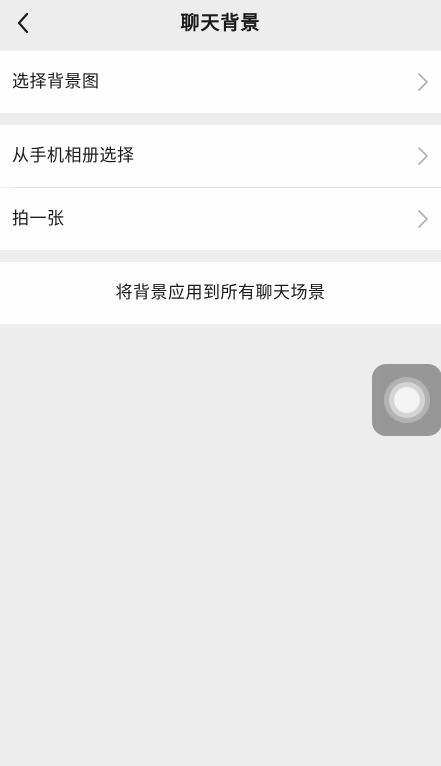 This screenshot has height=766, width=441. What do you see at coordinates (73, 156) in the screenshot?
I see `choose-from-album-label: 从手机相册选择` at bounding box center [73, 156].